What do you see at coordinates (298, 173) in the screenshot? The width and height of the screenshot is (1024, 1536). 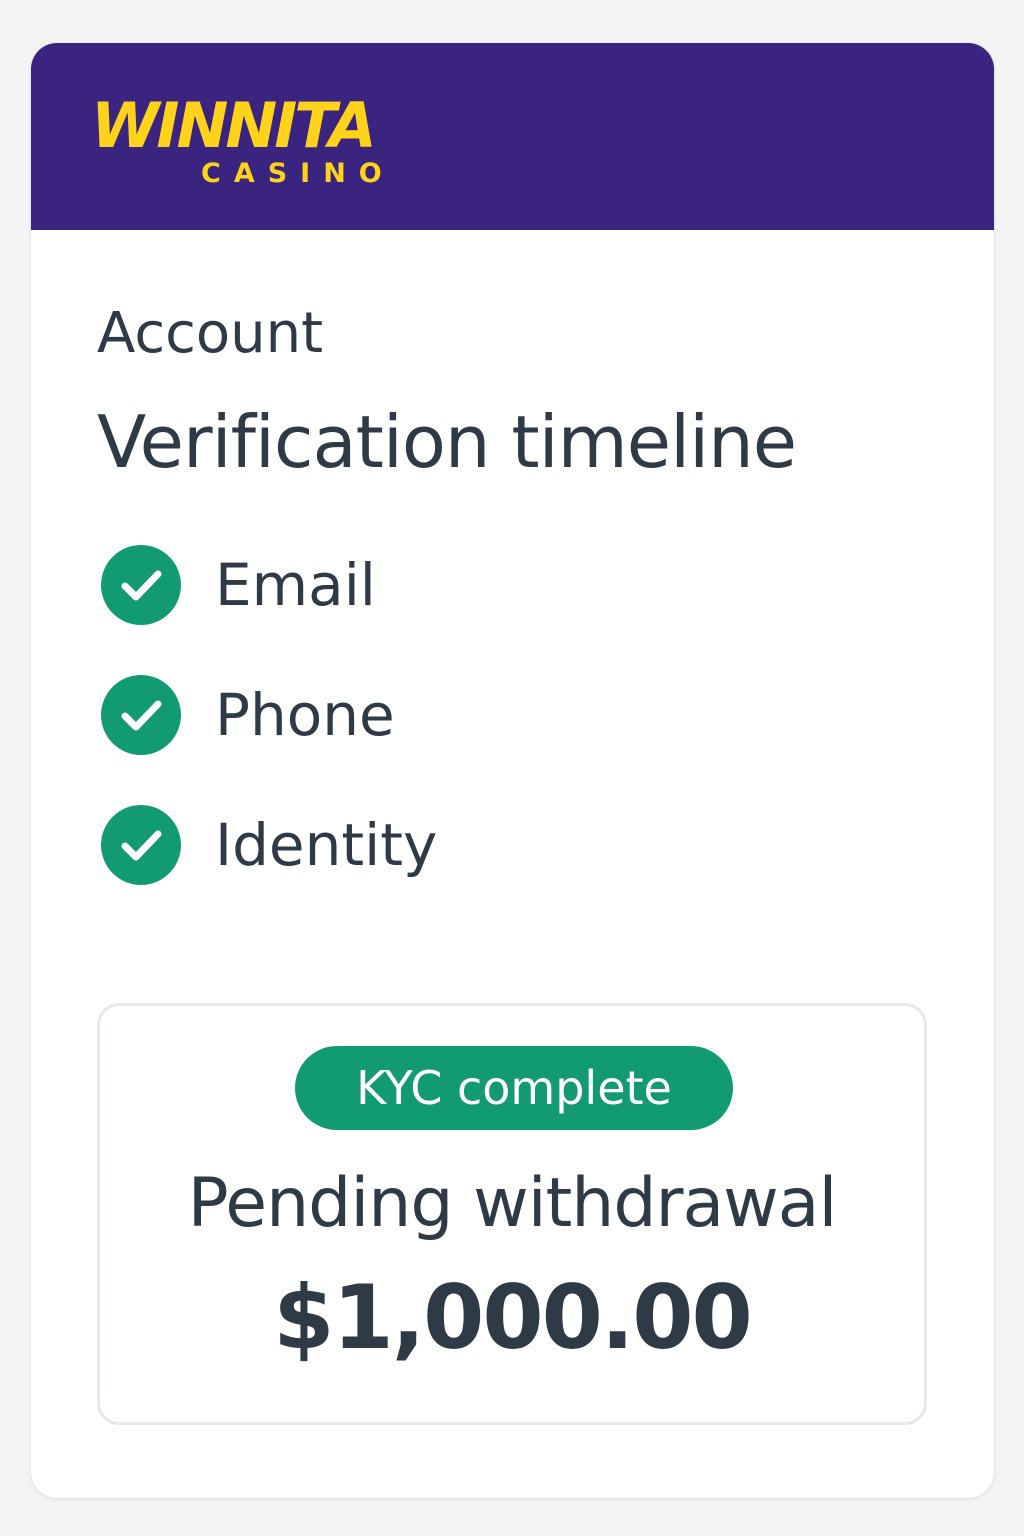 I see `logo-subtitle: CASINO` at bounding box center [298, 173].